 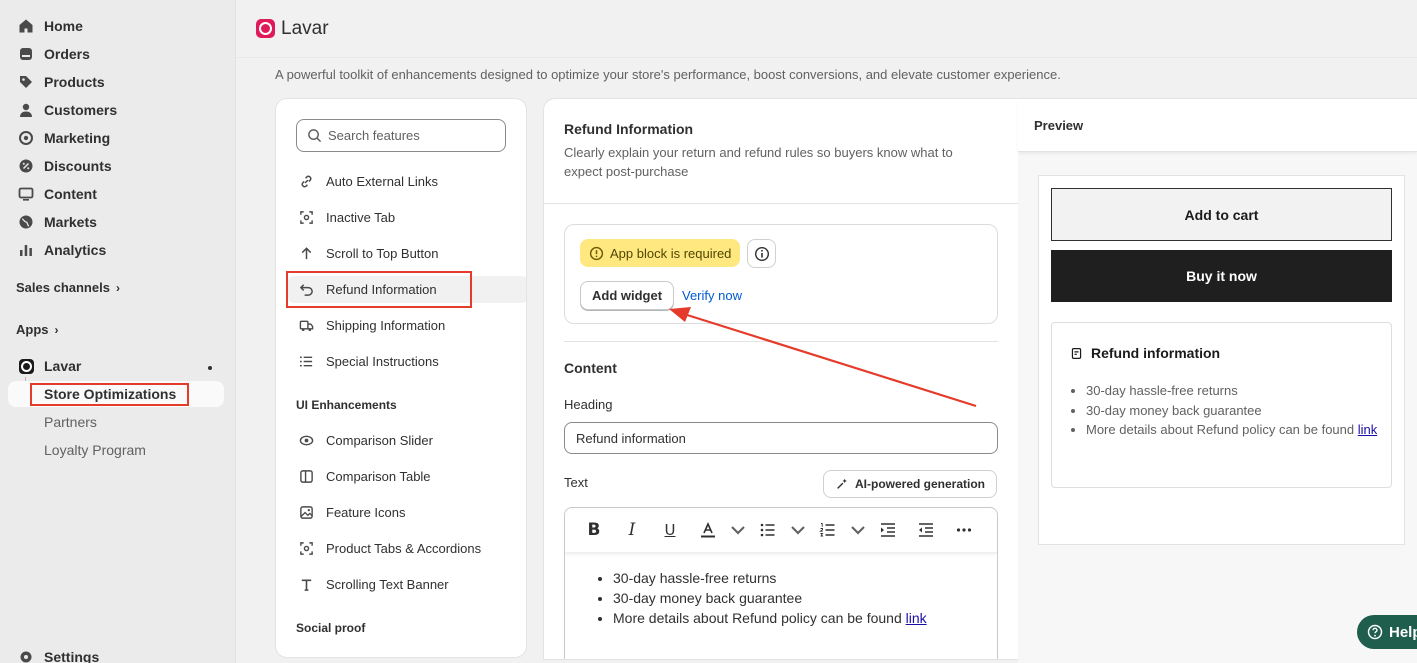 What do you see at coordinates (671, 253) in the screenshot?
I see `warning-text: App block is required` at bounding box center [671, 253].